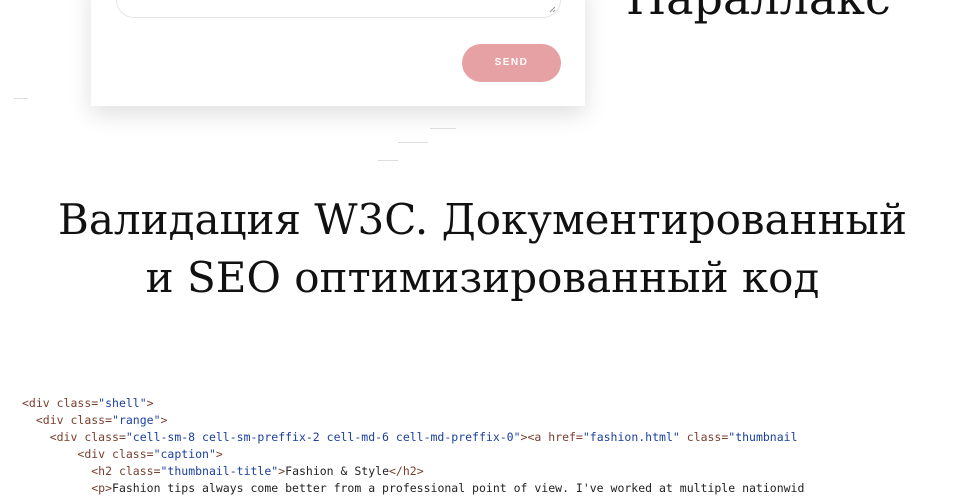 The image size is (965, 500). Describe the element at coordinates (184, 454) in the screenshot. I see `code-token: "caption"` at that location.